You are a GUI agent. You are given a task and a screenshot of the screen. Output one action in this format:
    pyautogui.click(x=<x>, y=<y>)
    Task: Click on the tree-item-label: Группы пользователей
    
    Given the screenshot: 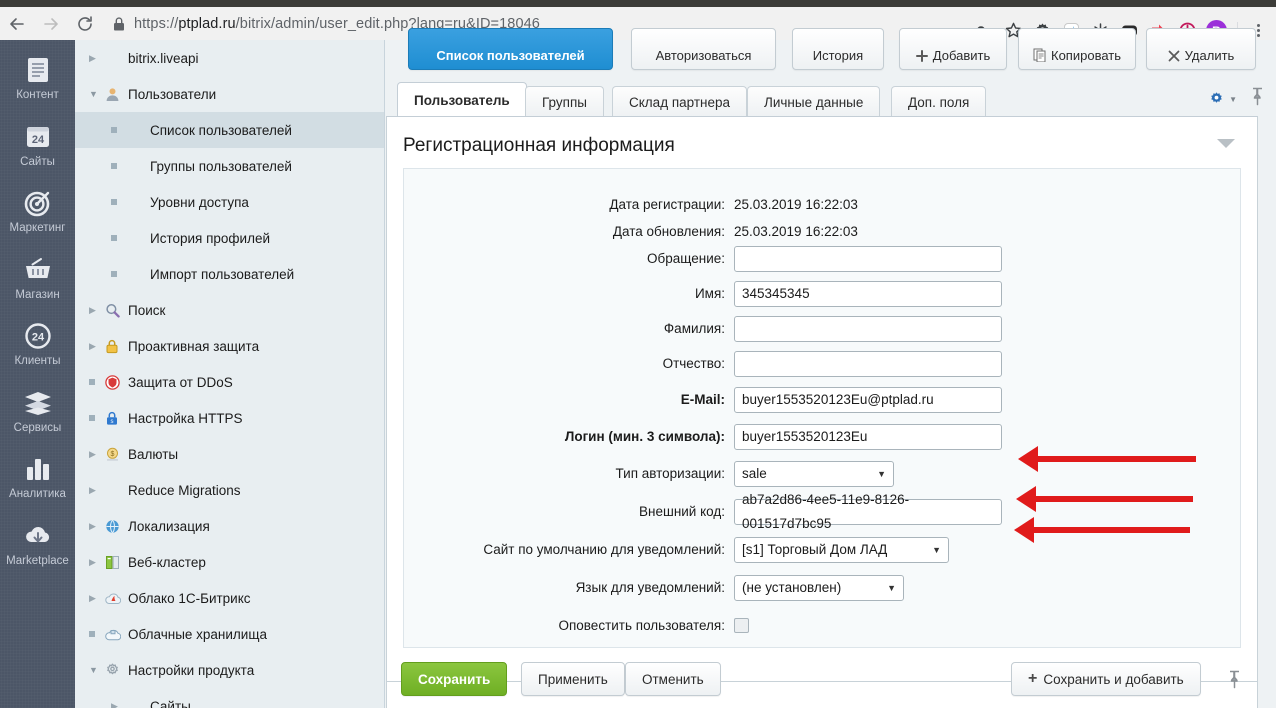 What is the action you would take?
    pyautogui.click(x=221, y=166)
    